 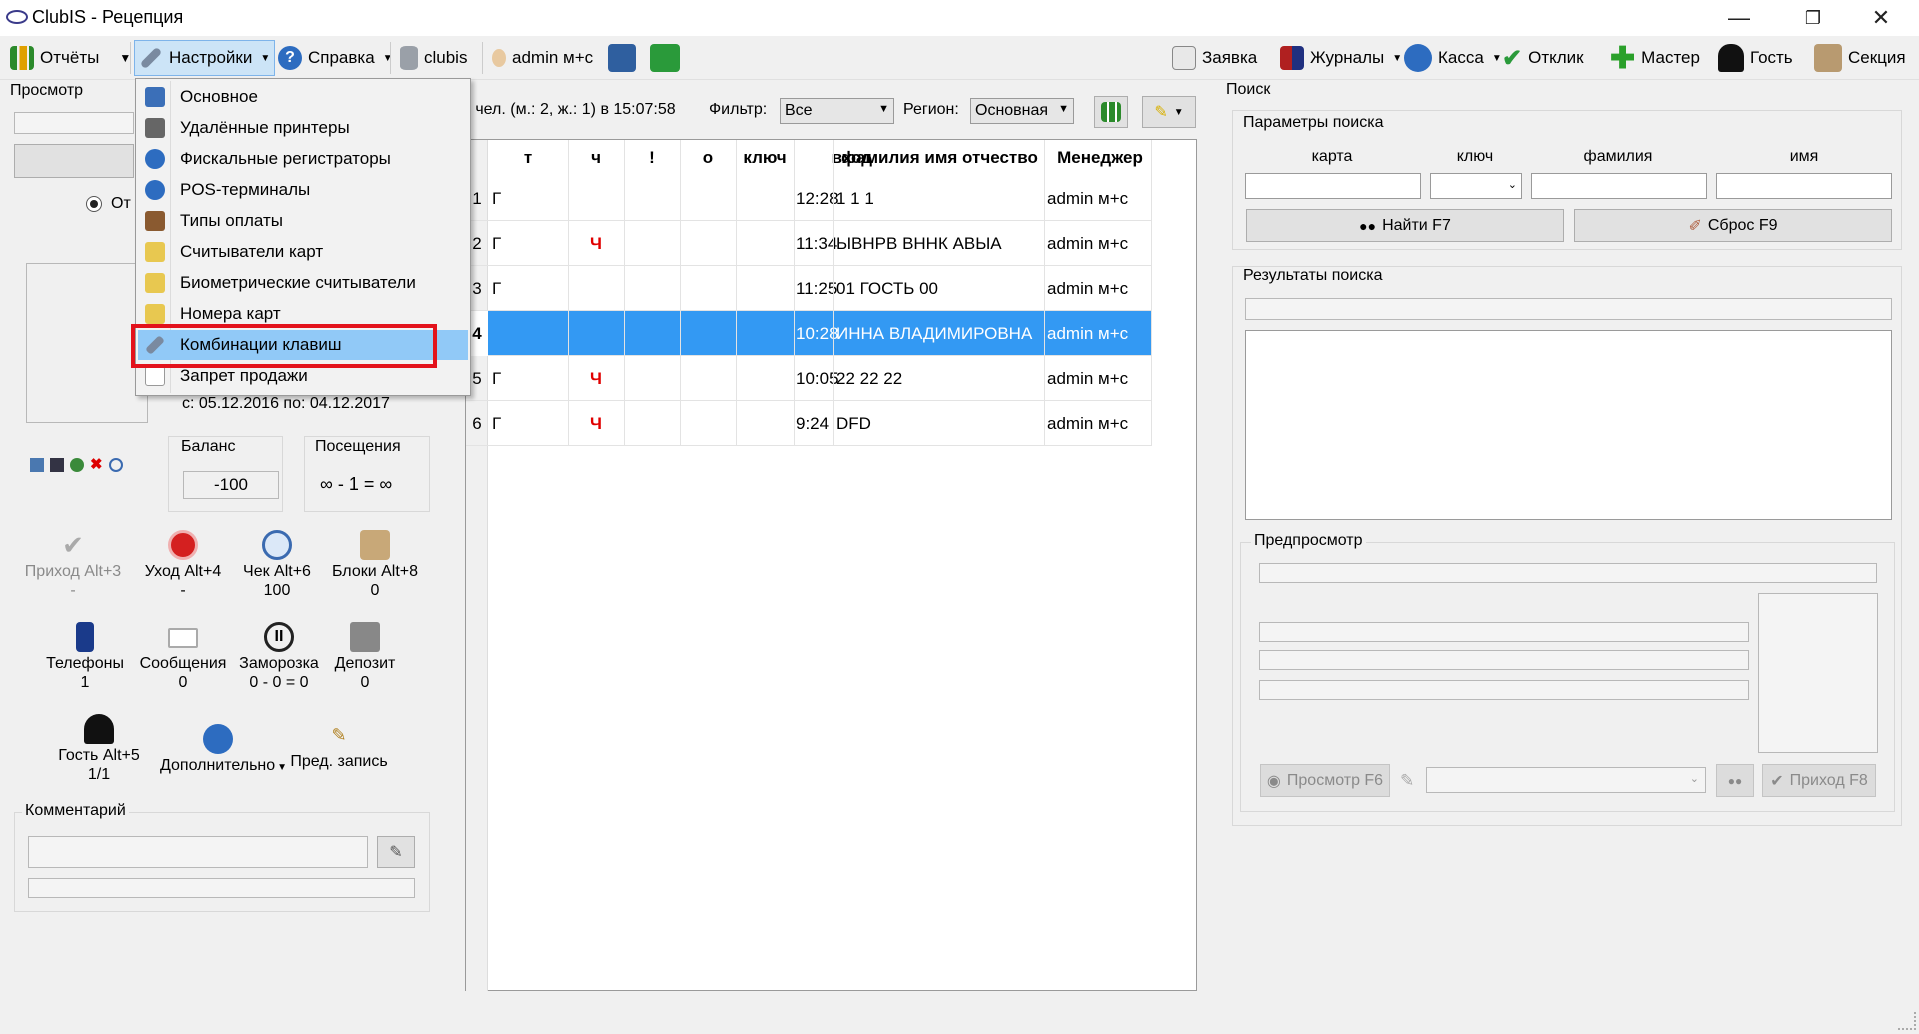 What do you see at coordinates (365, 663) in the screenshot?
I see `deposit-action-label: Депозит` at bounding box center [365, 663].